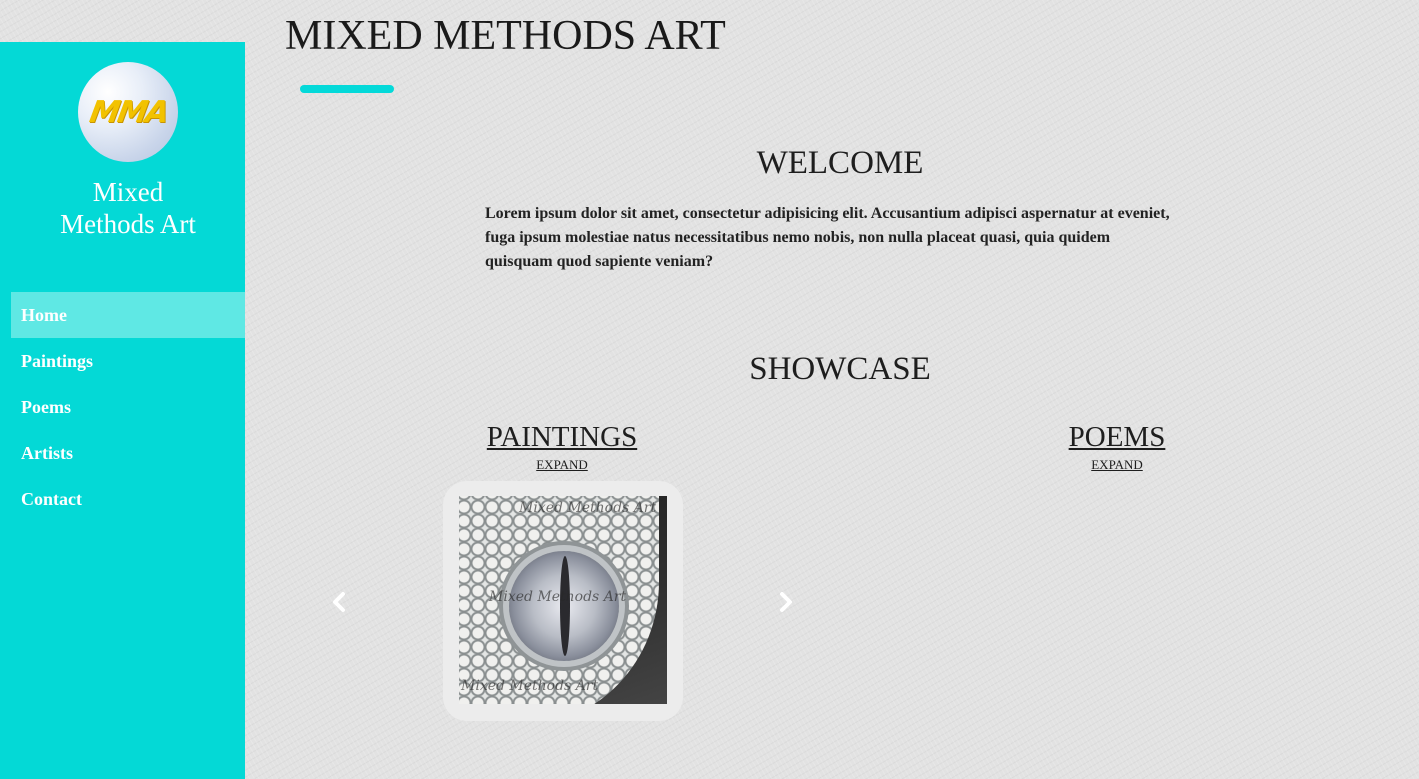  What do you see at coordinates (128, 361) in the screenshot?
I see `sidebar-item-paintings: Paintings` at bounding box center [128, 361].